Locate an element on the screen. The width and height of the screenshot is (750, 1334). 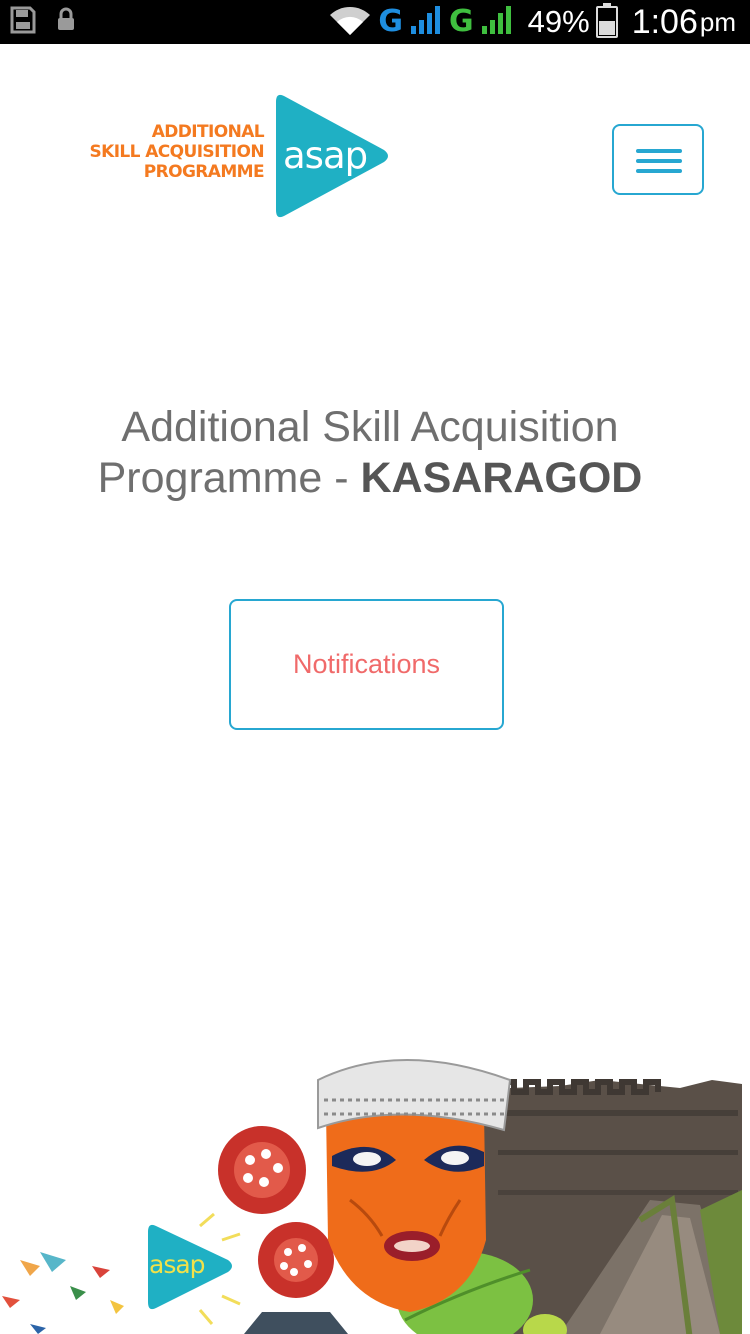
illustration-asap-mark: asap is located at coordinates (177, 1264).